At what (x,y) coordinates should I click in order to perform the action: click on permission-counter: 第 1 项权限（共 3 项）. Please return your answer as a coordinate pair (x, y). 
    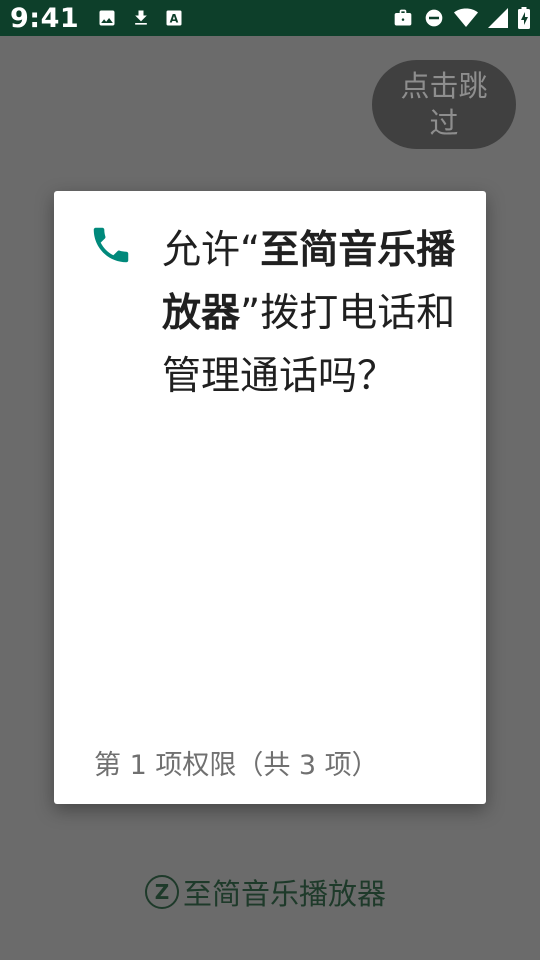
    Looking at the image, I should click on (236, 765).